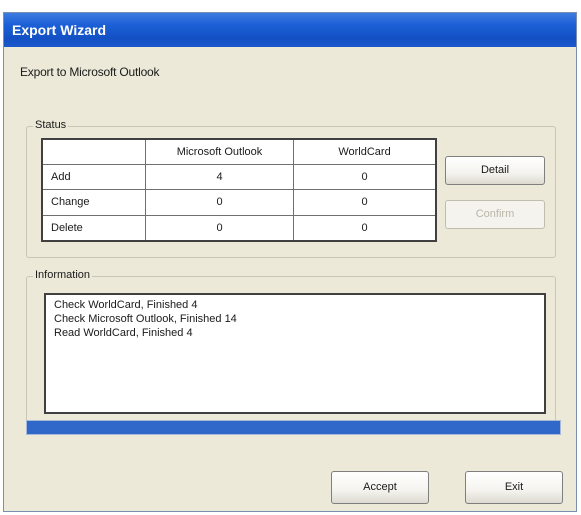 The height and width of the screenshot is (515, 581). What do you see at coordinates (495, 214) in the screenshot?
I see `confirm-button: Confirm` at bounding box center [495, 214].